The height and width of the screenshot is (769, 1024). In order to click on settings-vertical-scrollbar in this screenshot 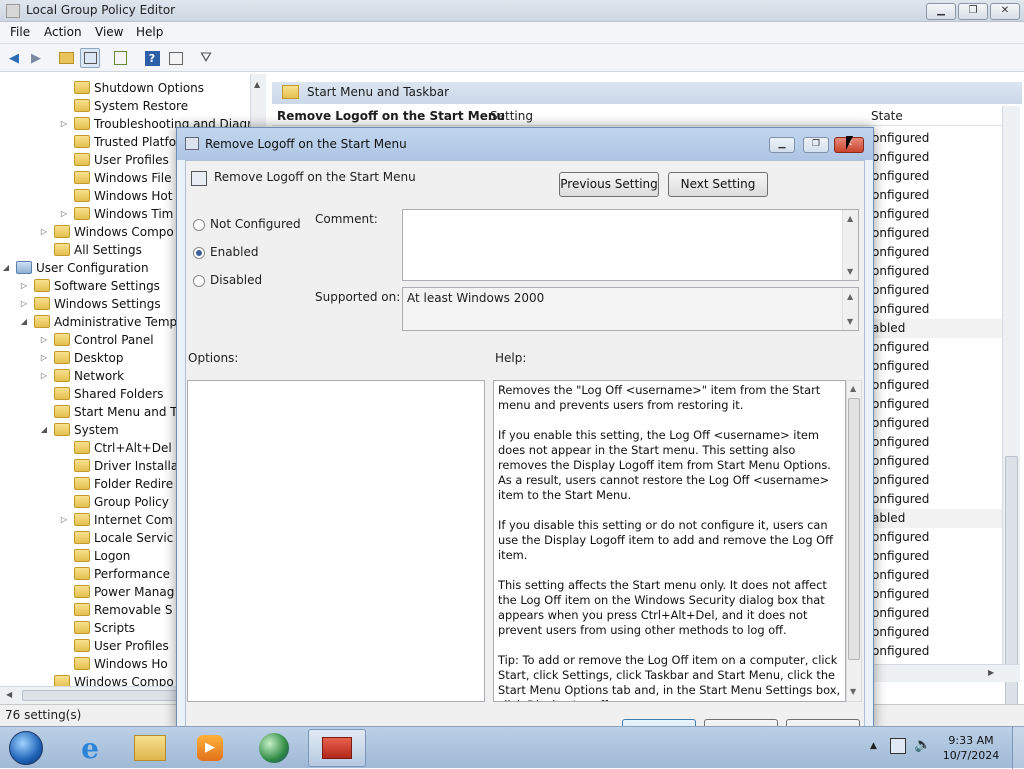, I will do `click(1011, 431)`.